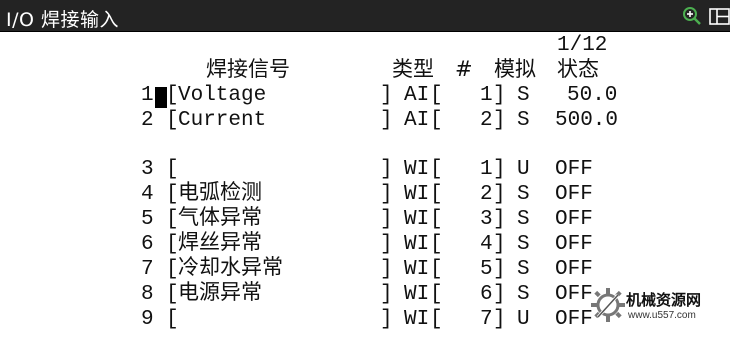  I want to click on signal-name: 电源异常, so click(220, 294).